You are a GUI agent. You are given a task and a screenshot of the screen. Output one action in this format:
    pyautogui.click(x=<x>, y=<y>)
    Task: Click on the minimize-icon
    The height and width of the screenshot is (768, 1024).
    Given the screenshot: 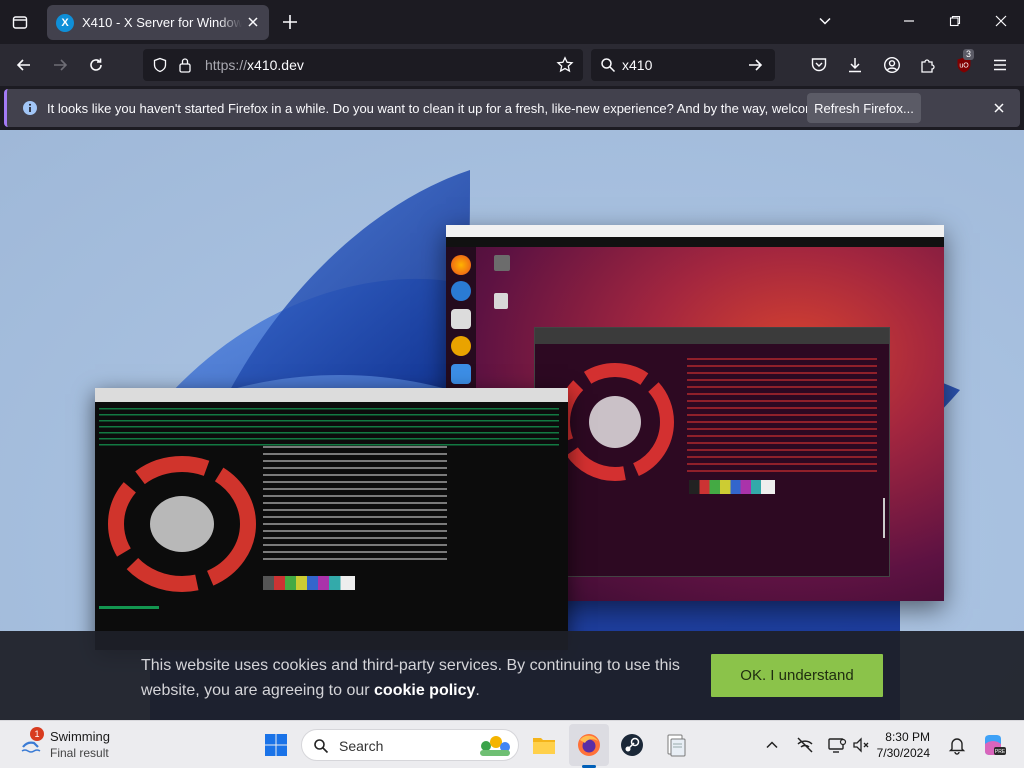 What is the action you would take?
    pyautogui.click(x=909, y=21)
    